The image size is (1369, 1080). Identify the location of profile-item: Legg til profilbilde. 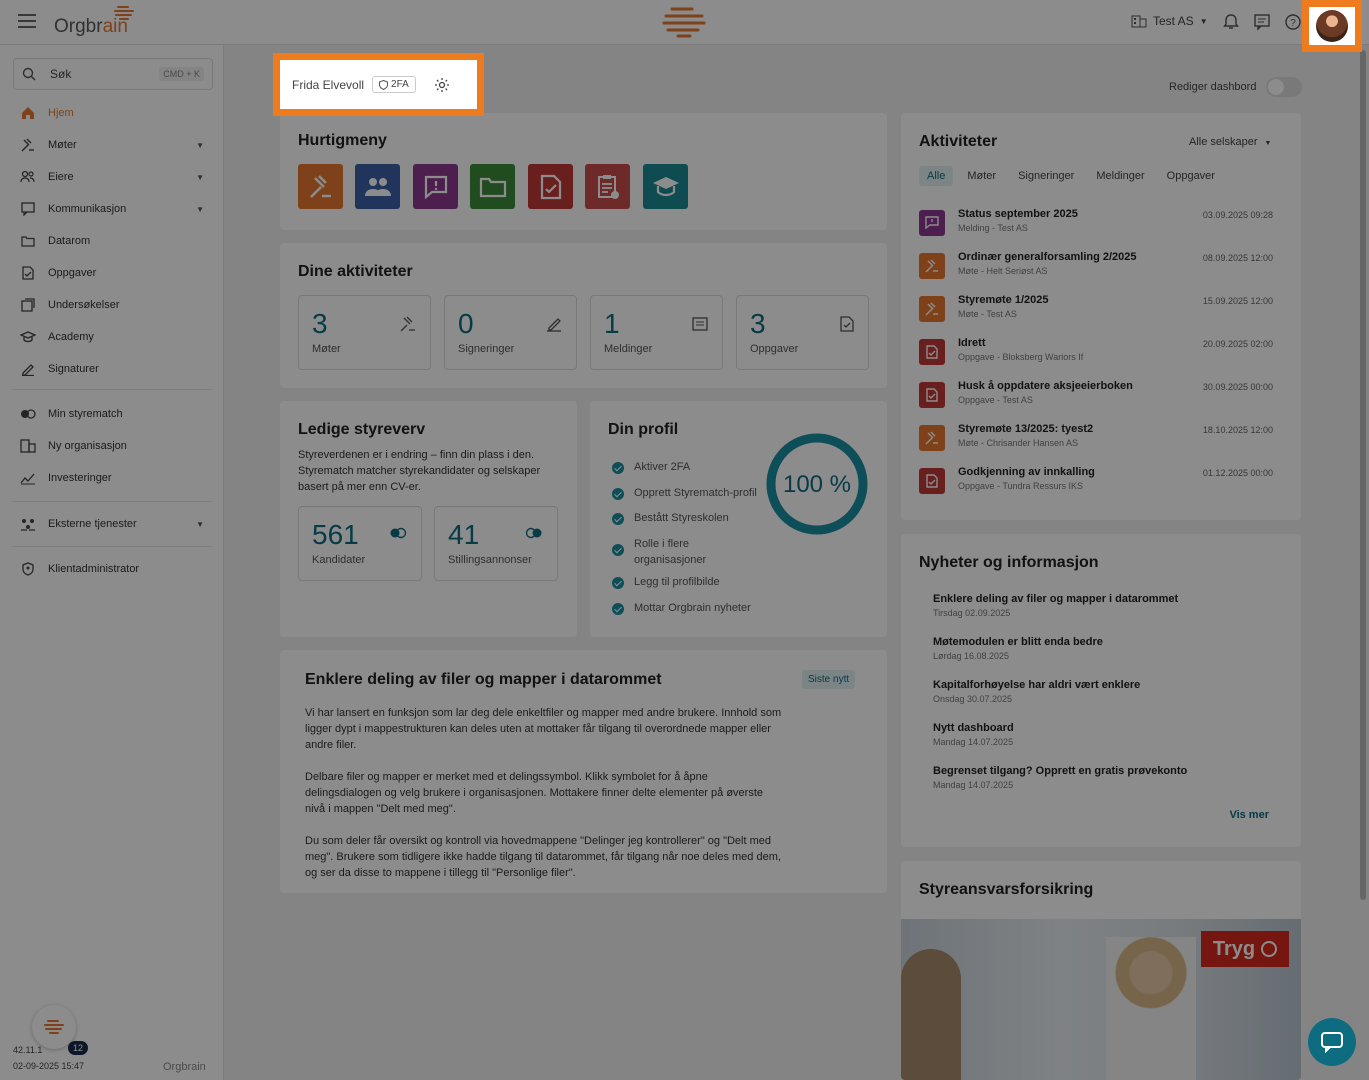
(666, 582).